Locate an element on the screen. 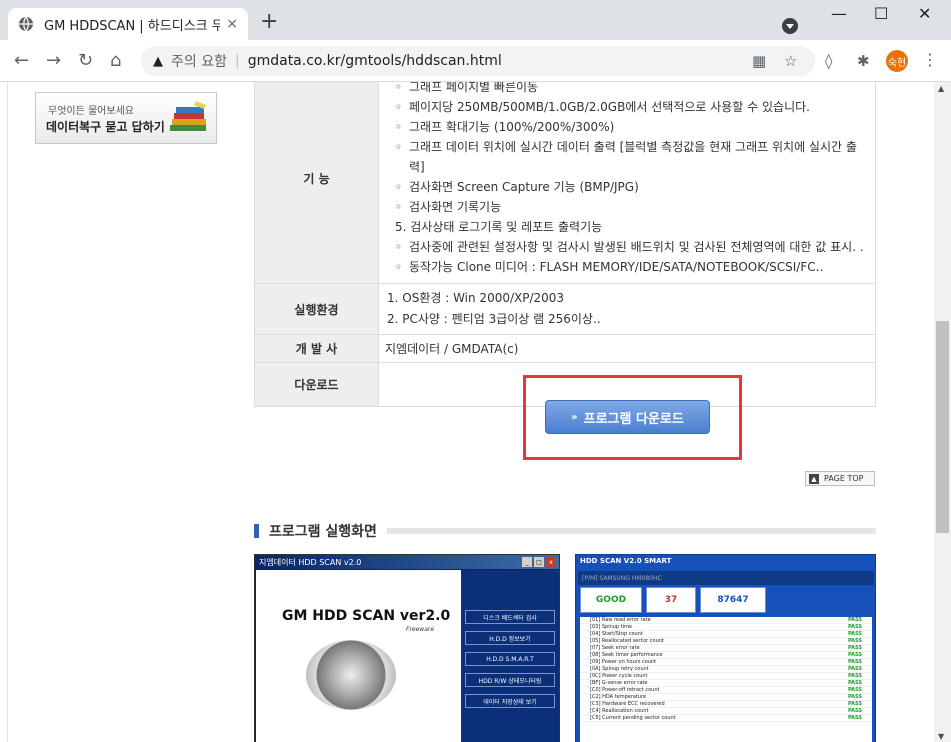  bookmark-star-icon: ☆ is located at coordinates (790, 61).